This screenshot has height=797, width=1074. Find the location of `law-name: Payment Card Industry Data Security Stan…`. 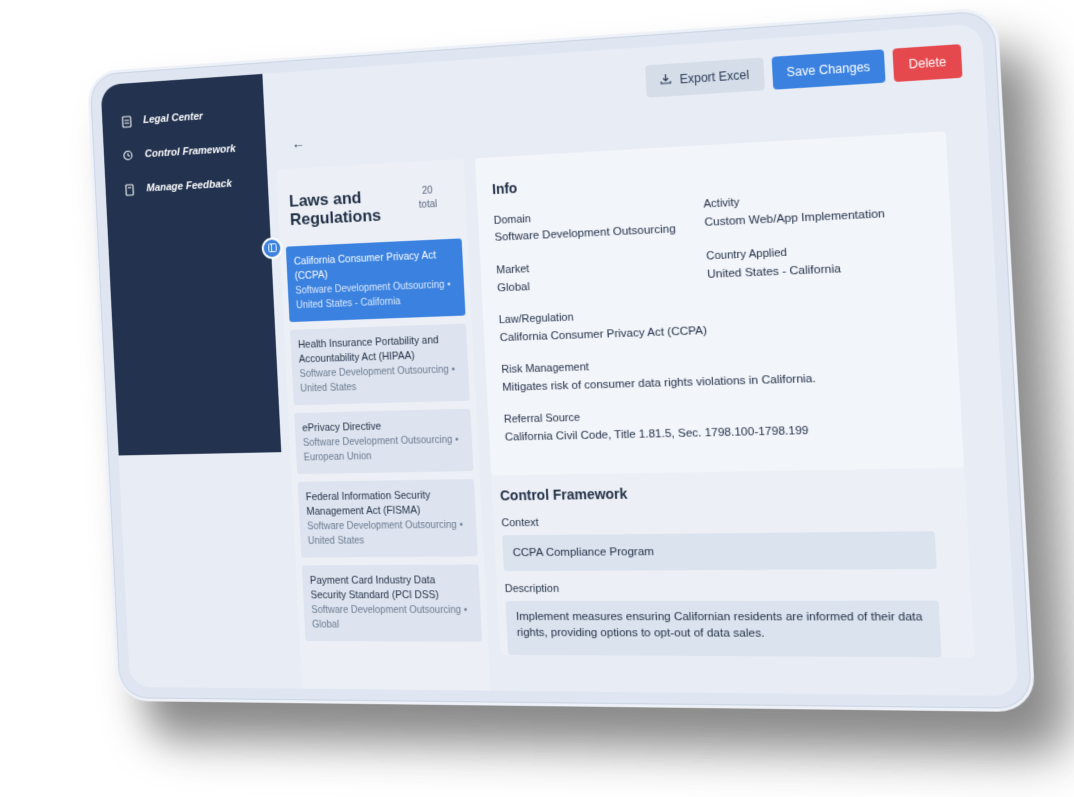

law-name: Payment Card Industry Data Security Stan… is located at coordinates (391, 588).